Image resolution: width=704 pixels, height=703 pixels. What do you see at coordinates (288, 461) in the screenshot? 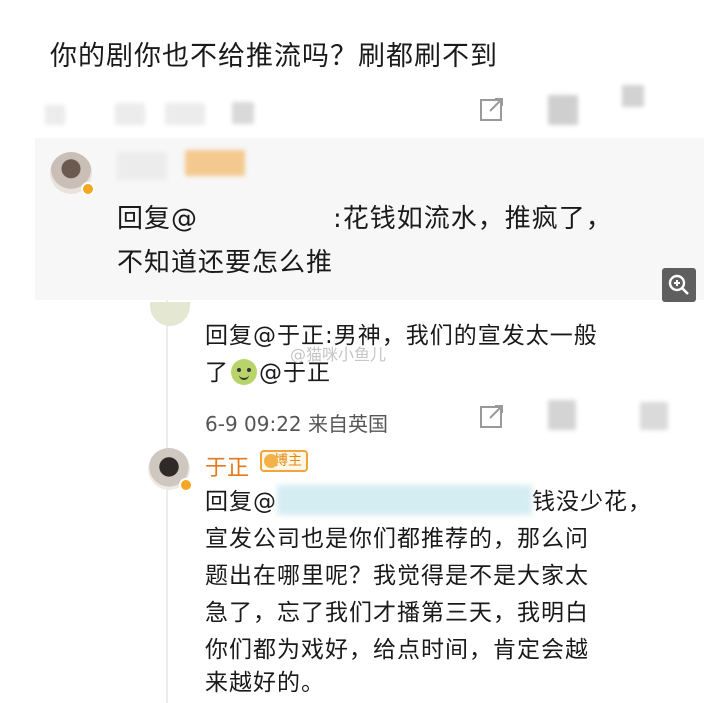
I see `badge-label: 博主` at bounding box center [288, 461].